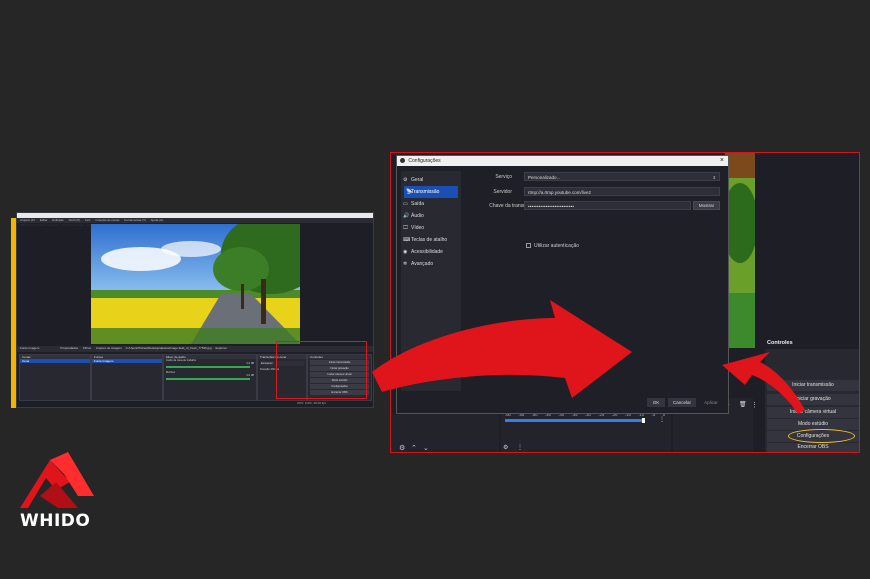 The height and width of the screenshot is (579, 870). Describe the element at coordinates (502, 349) in the screenshot. I see `red-curved-arrow` at that location.